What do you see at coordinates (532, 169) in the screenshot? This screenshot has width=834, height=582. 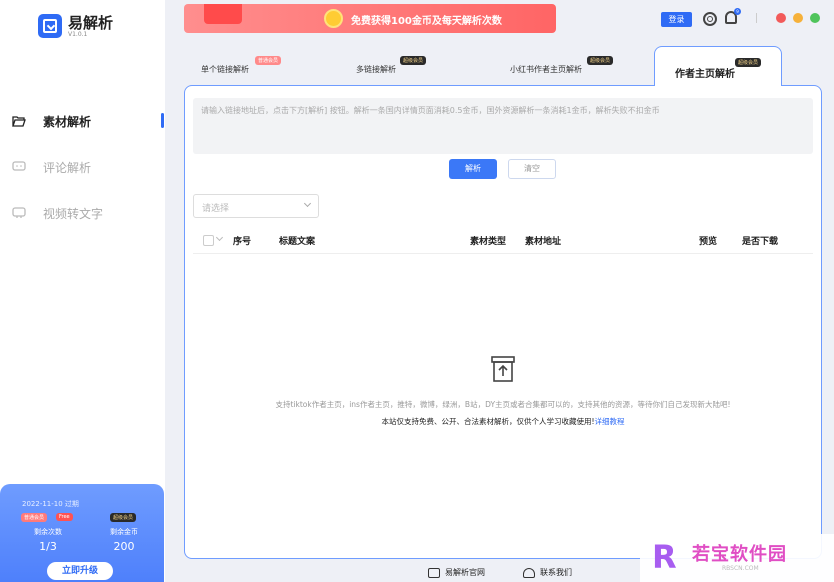 I see `clear-button: 清空` at bounding box center [532, 169].